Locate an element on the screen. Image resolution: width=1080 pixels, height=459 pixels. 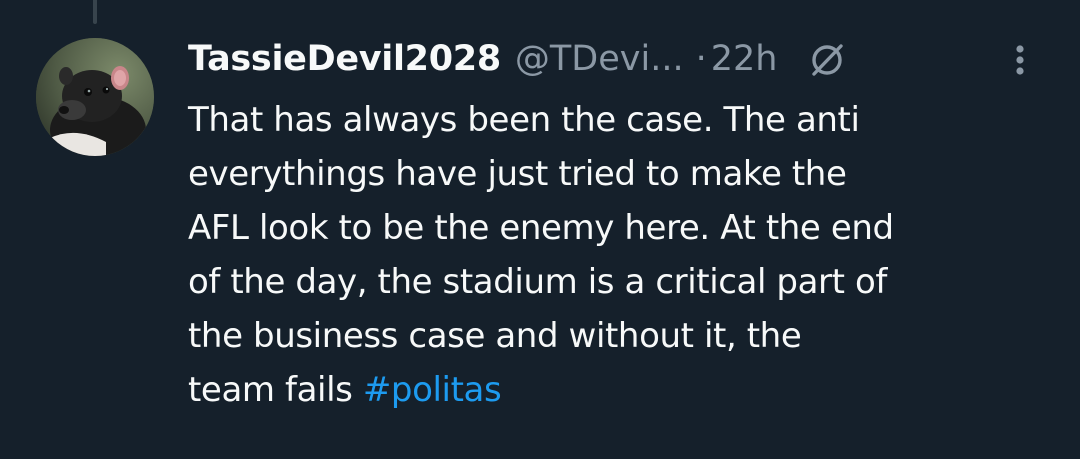
tasmanian-devil-avatar-icon is located at coordinates (95, 97).